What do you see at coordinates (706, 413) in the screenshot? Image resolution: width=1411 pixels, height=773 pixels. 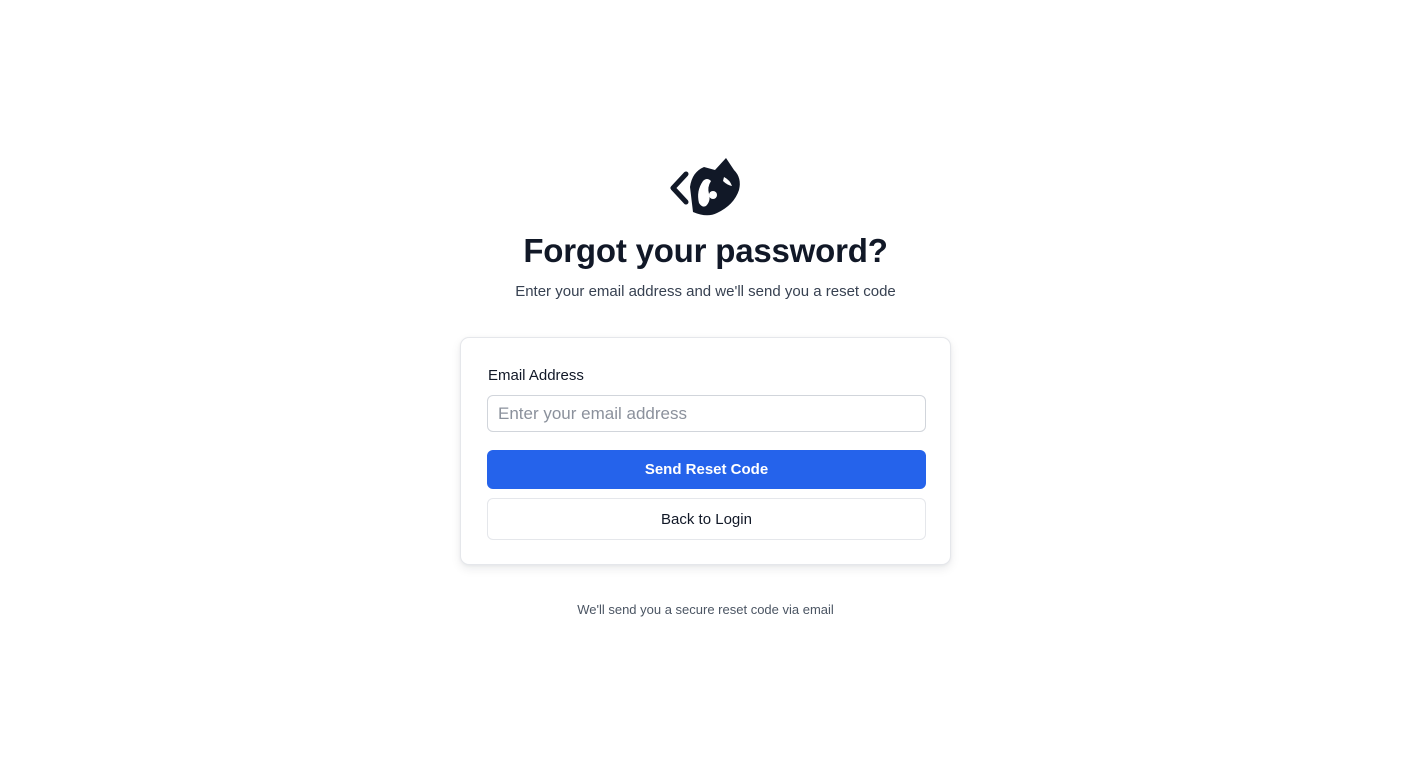 I see `email-input` at bounding box center [706, 413].